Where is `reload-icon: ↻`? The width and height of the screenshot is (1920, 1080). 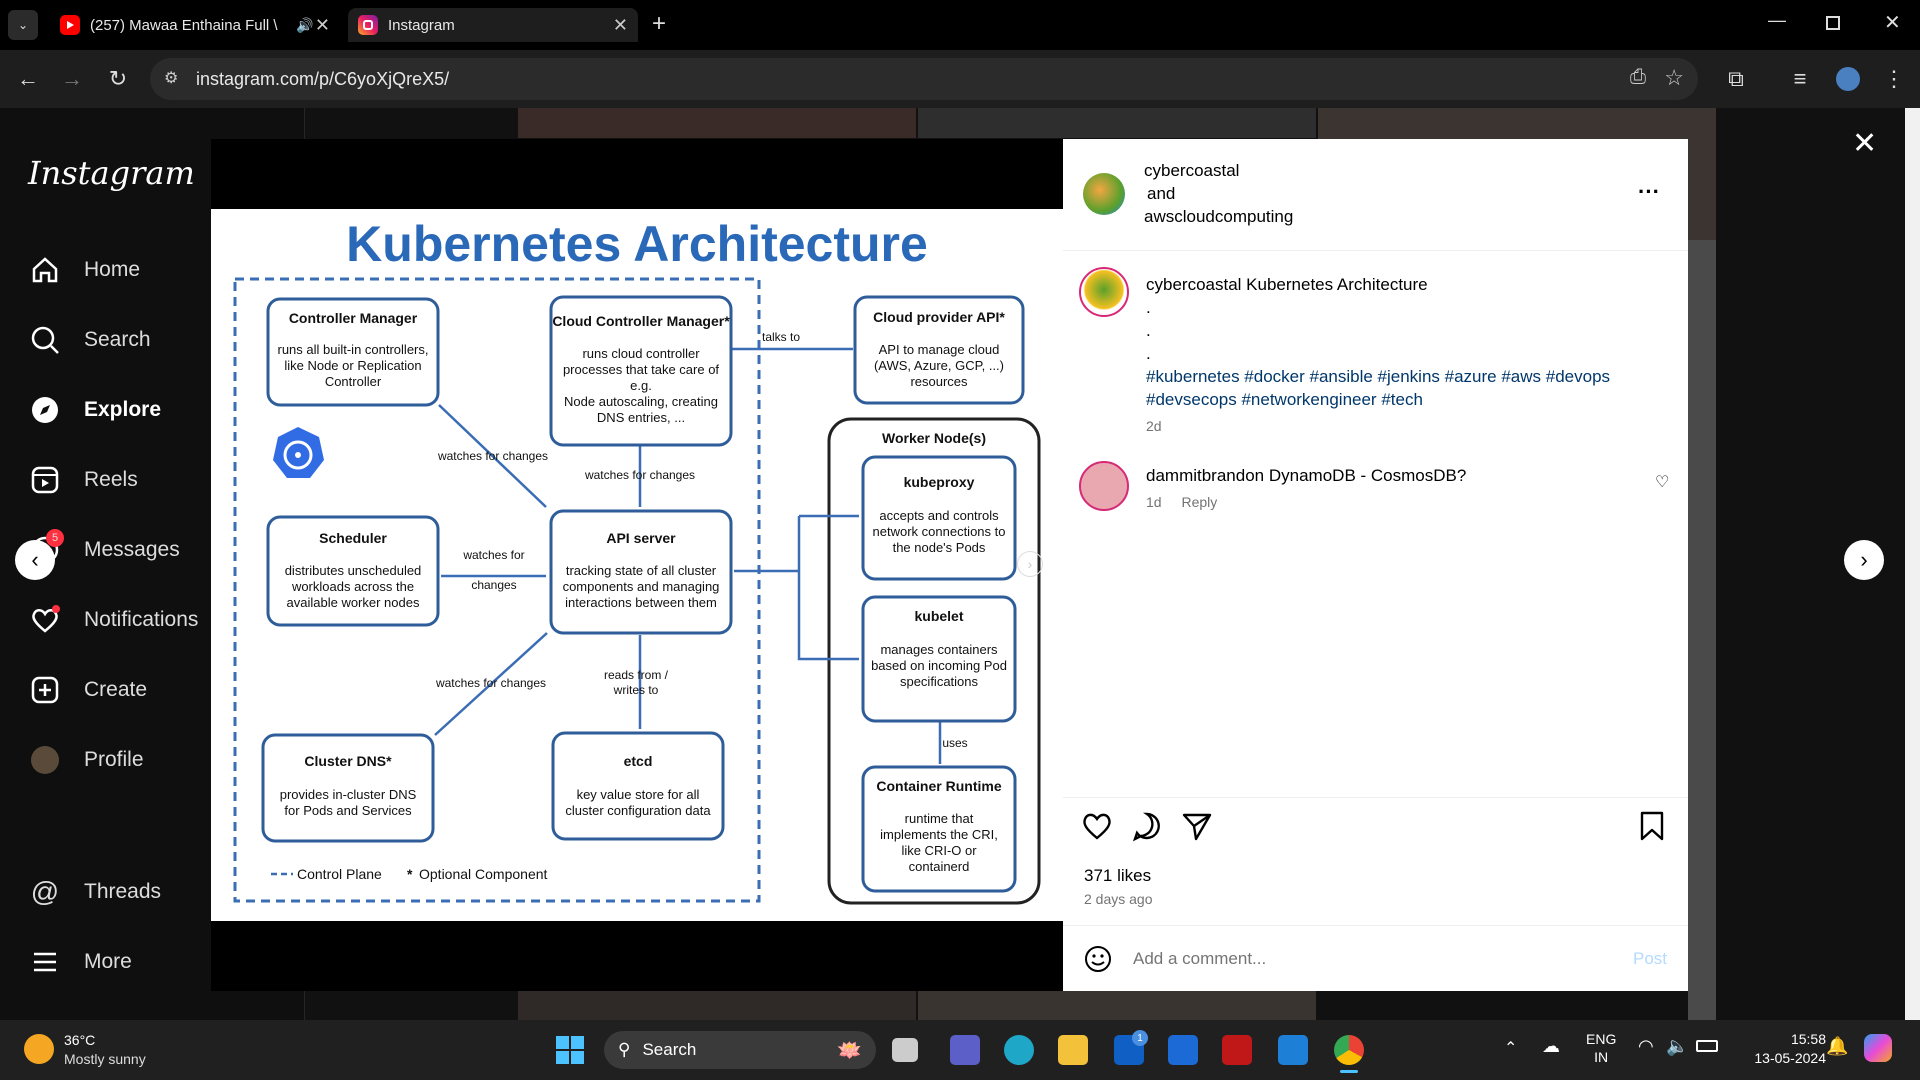
reload-icon: ↻ is located at coordinates (118, 79).